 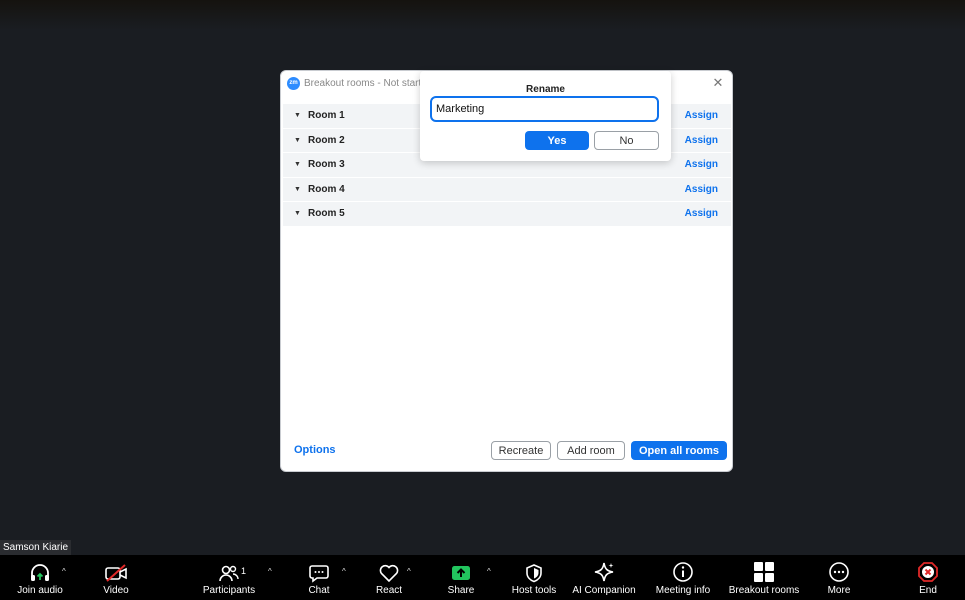 I want to click on rename-popup: Rename Yes No, so click(x=545, y=116).